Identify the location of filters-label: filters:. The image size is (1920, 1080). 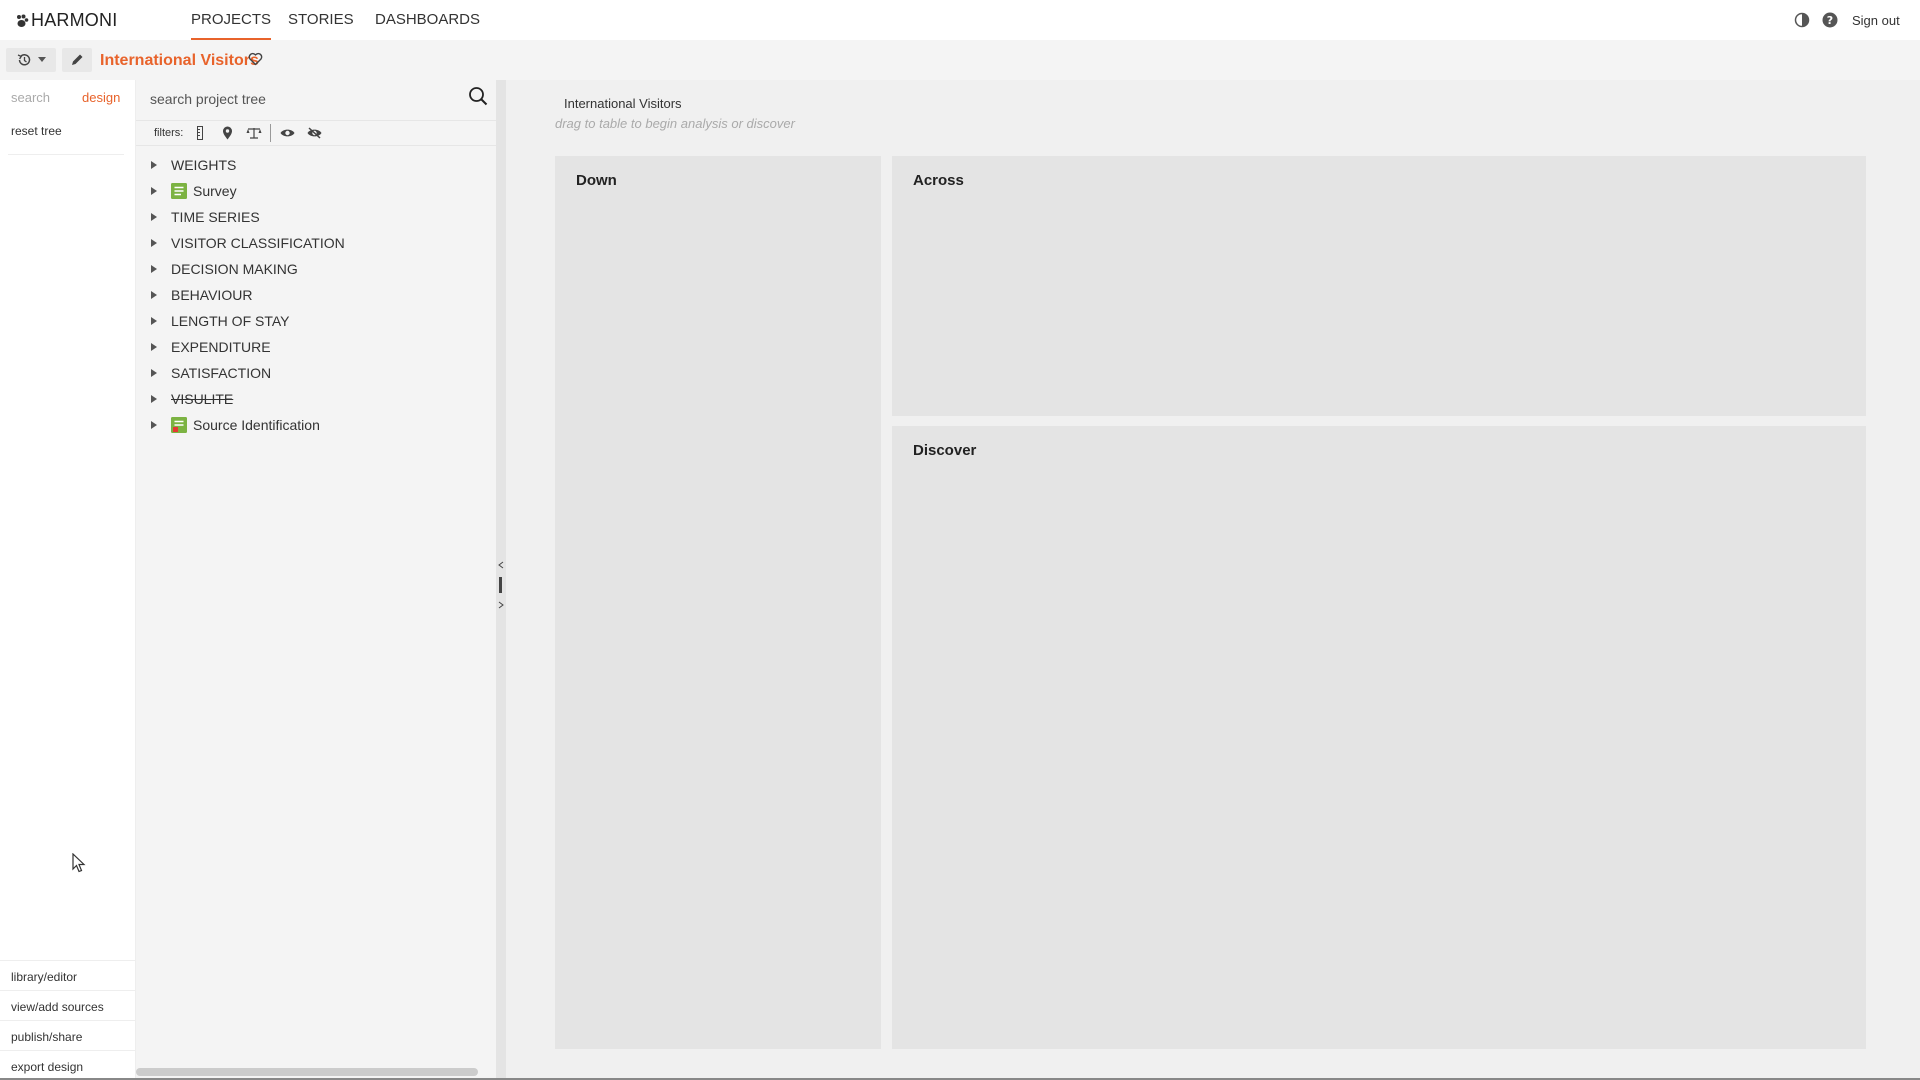
(169, 133).